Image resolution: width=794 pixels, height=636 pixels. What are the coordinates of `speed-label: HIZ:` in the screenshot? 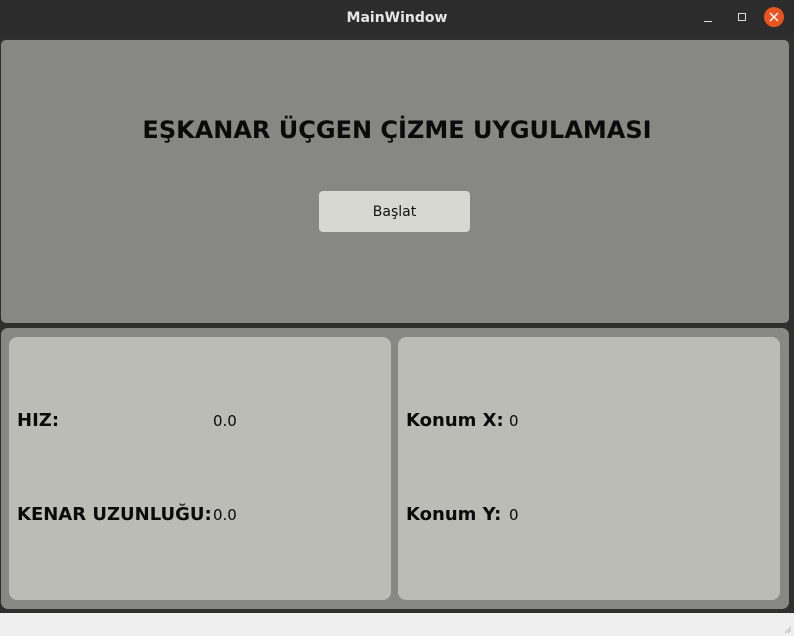 It's located at (38, 420).